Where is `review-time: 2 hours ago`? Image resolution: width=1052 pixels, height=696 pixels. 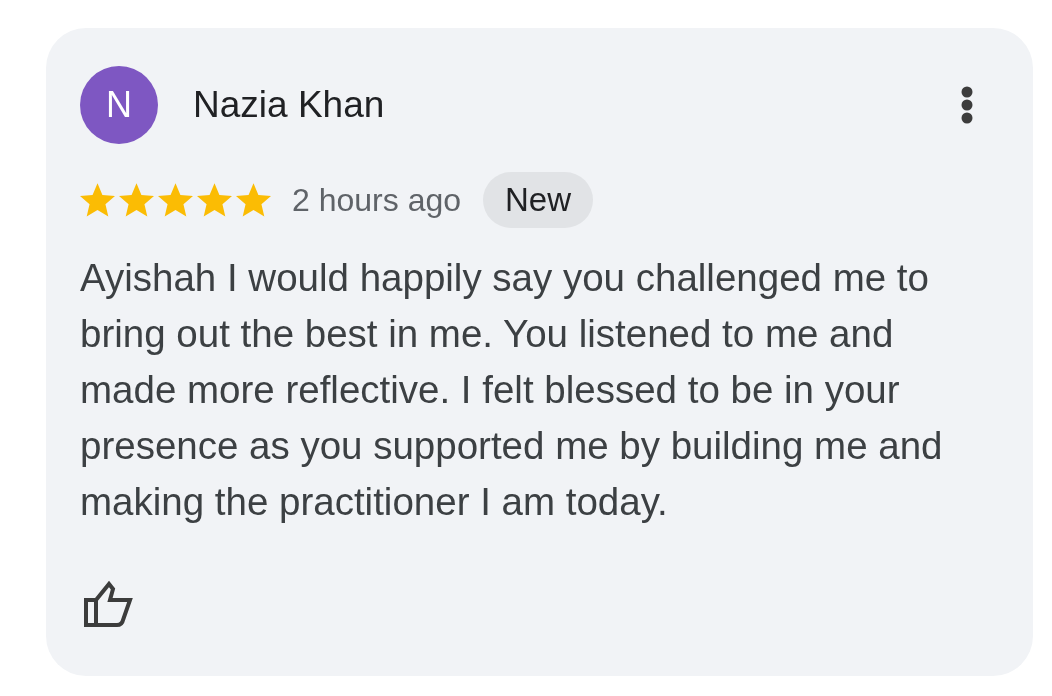
review-time: 2 hours ago is located at coordinates (376, 200).